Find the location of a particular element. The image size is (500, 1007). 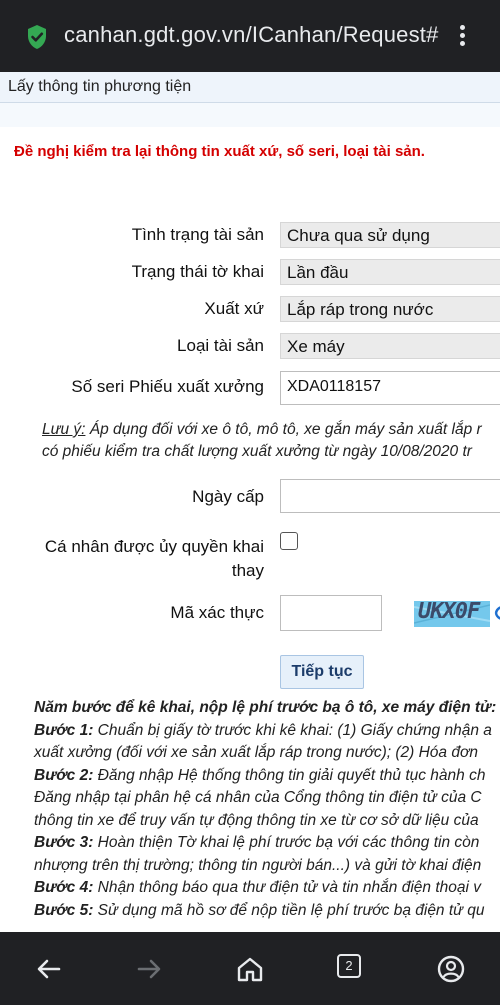

forward-arrow-icon is located at coordinates (149, 969).